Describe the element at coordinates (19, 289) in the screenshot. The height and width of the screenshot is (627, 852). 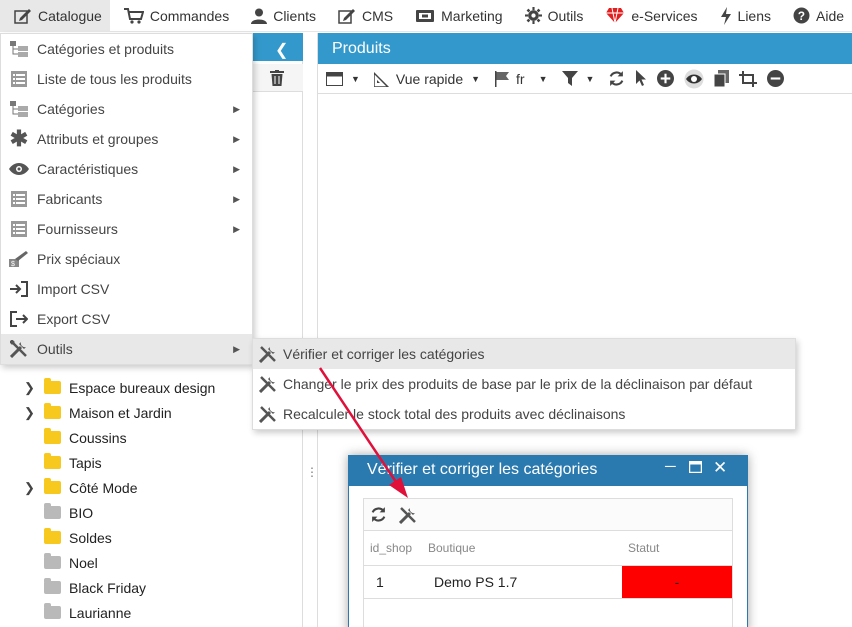
I see `import-icon` at that location.